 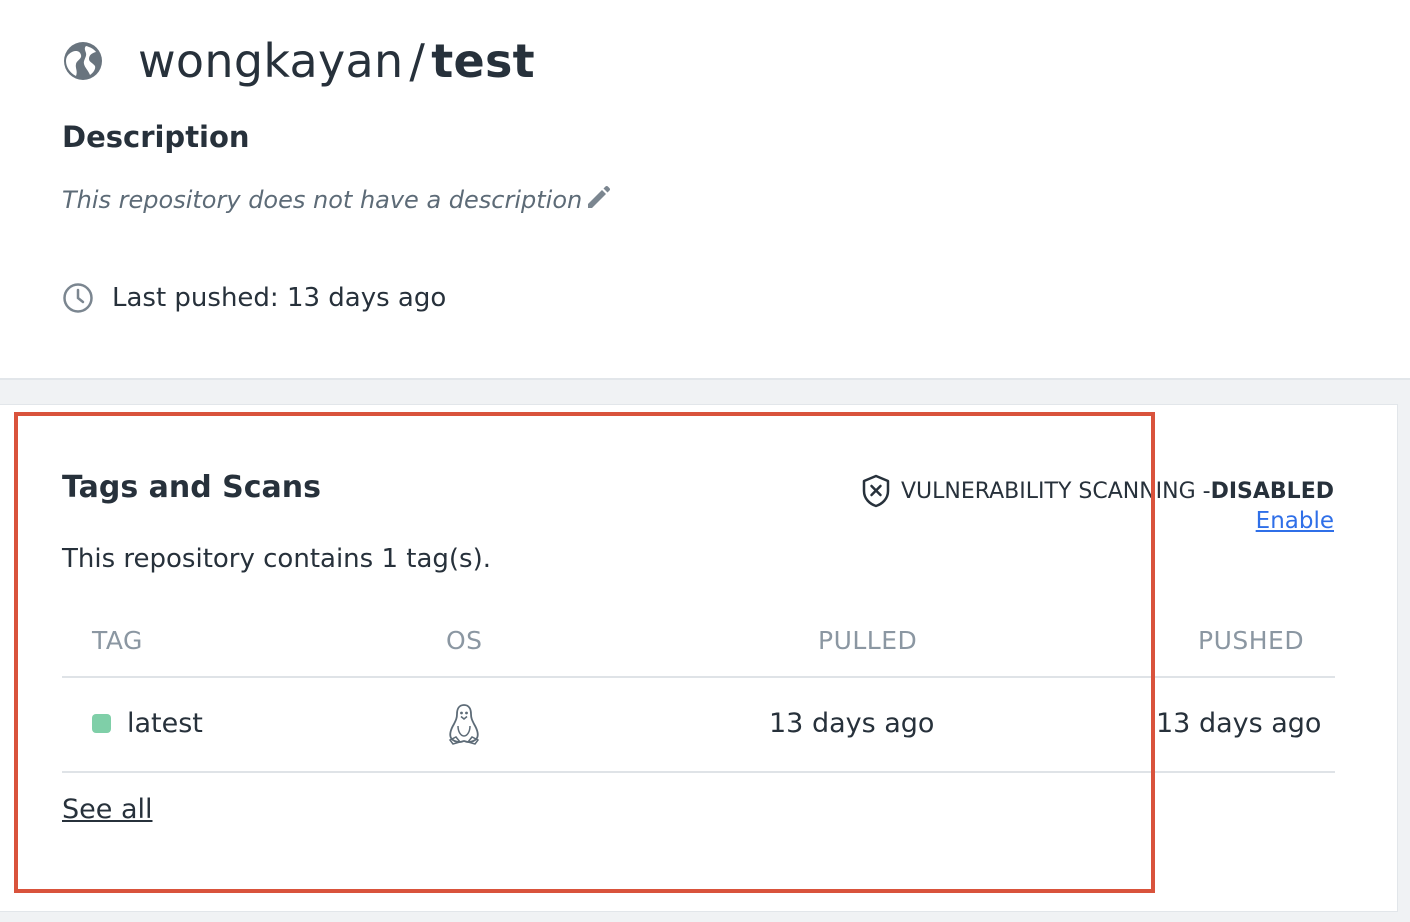 What do you see at coordinates (276, 559) in the screenshot?
I see `tag-count-text: This repository contains 1 tag(s).` at bounding box center [276, 559].